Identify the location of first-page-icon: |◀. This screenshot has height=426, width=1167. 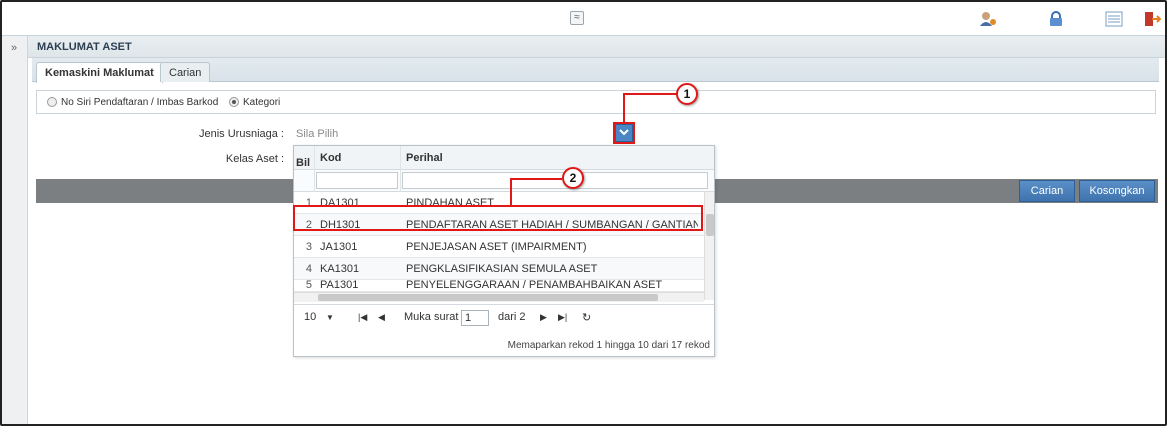
(362, 317).